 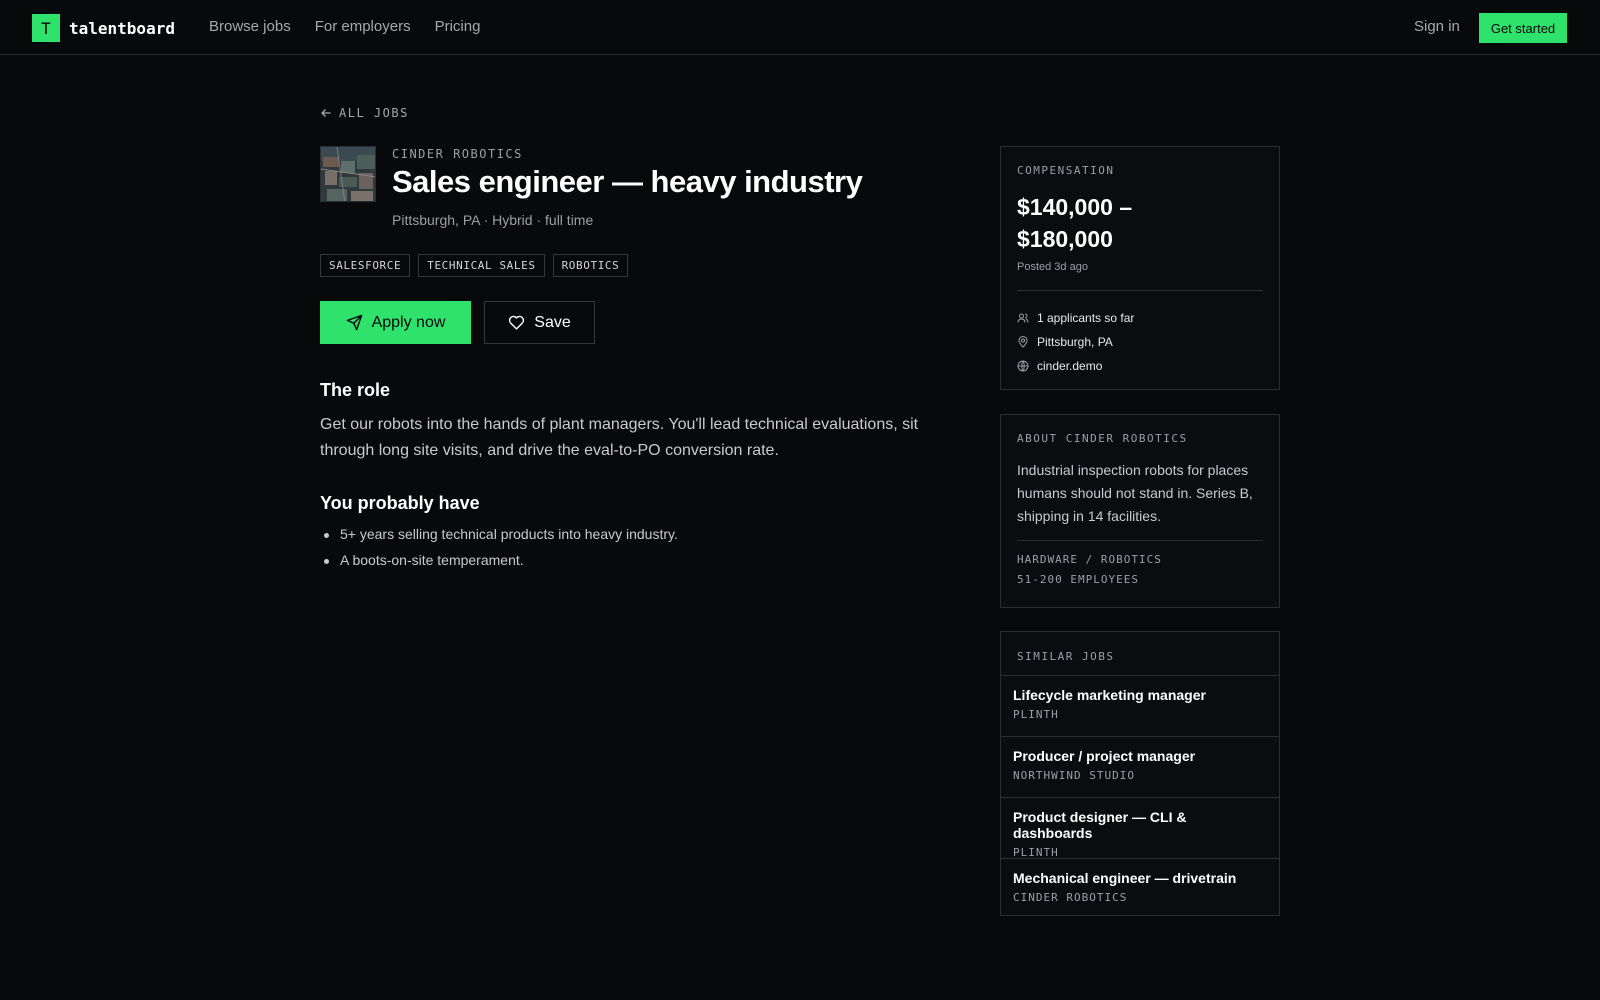 What do you see at coordinates (1023, 342) in the screenshot?
I see `map-pin-icon` at bounding box center [1023, 342].